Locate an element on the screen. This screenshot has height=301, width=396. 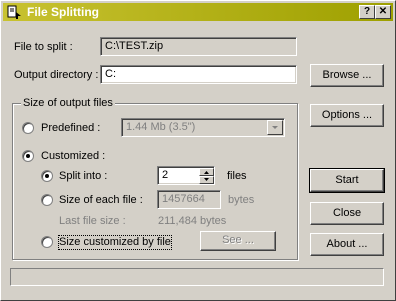
customized-radio is located at coordinates (28, 156).